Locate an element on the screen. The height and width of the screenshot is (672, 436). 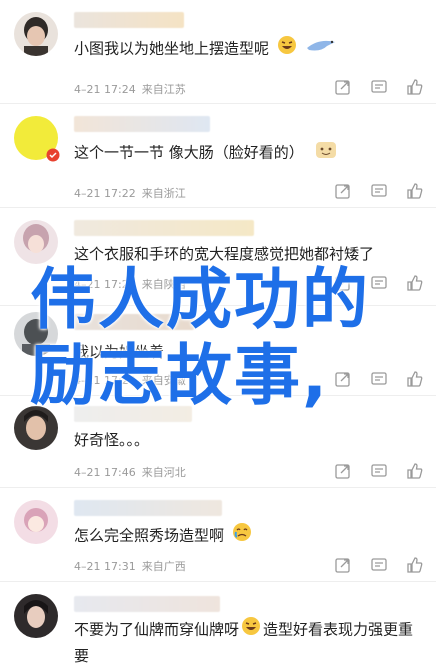
comment-text: 这个一节一节 像大肠（脸好看的） is located at coordinates (244, 153).